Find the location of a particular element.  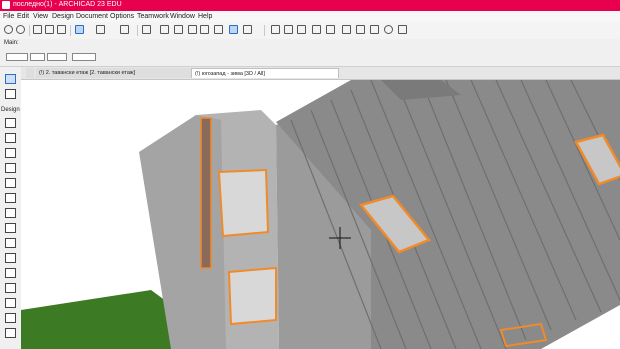

beam-tool-icon is located at coordinates (10, 153).